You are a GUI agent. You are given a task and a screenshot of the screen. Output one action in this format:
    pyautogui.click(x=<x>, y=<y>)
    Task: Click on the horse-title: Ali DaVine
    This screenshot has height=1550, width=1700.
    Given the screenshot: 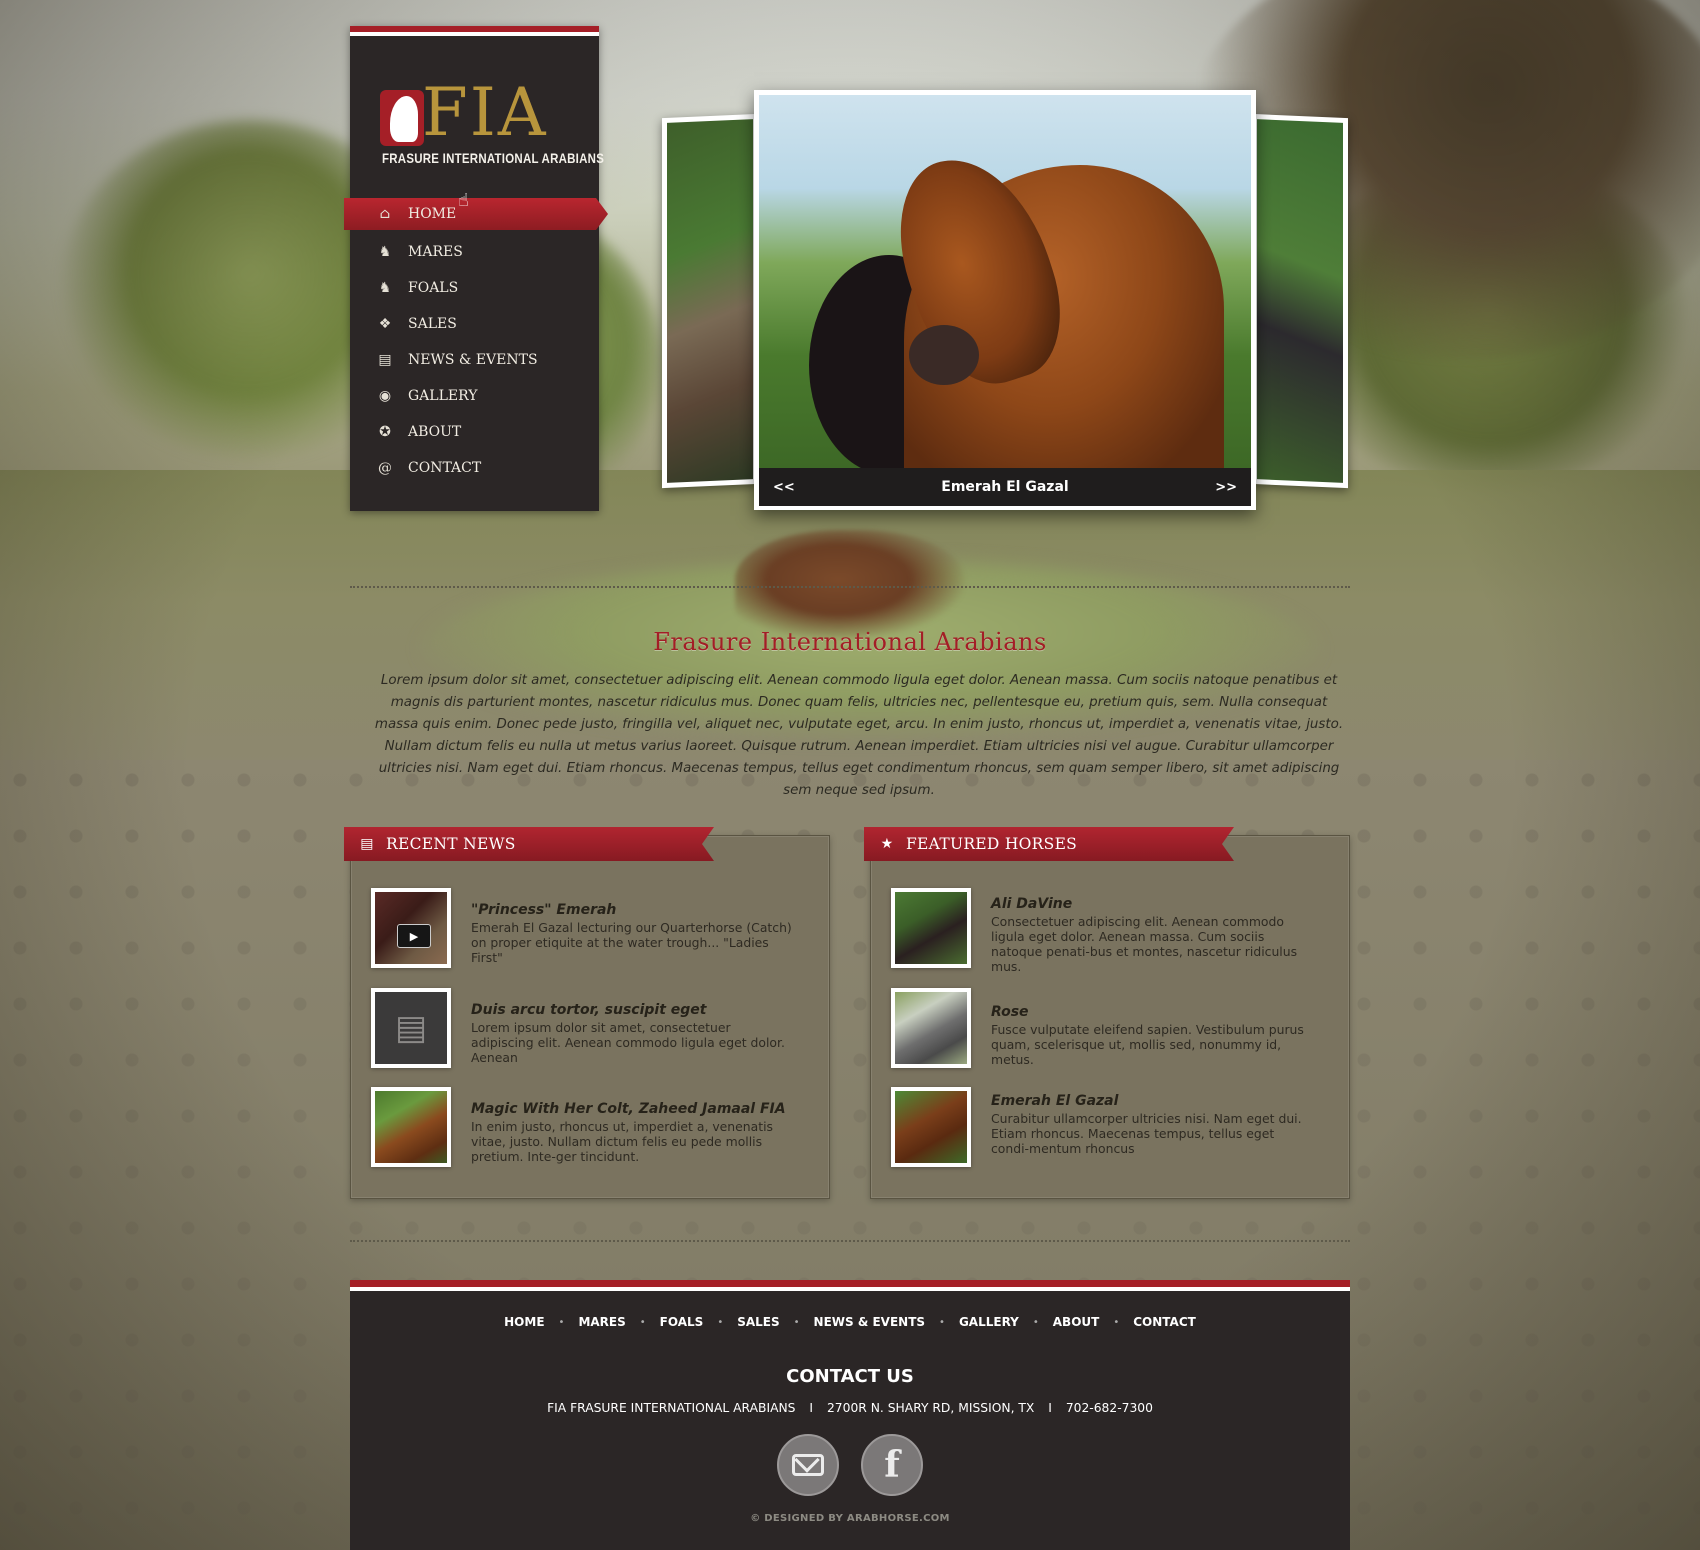 What is the action you would take?
    pyautogui.click(x=1156, y=904)
    